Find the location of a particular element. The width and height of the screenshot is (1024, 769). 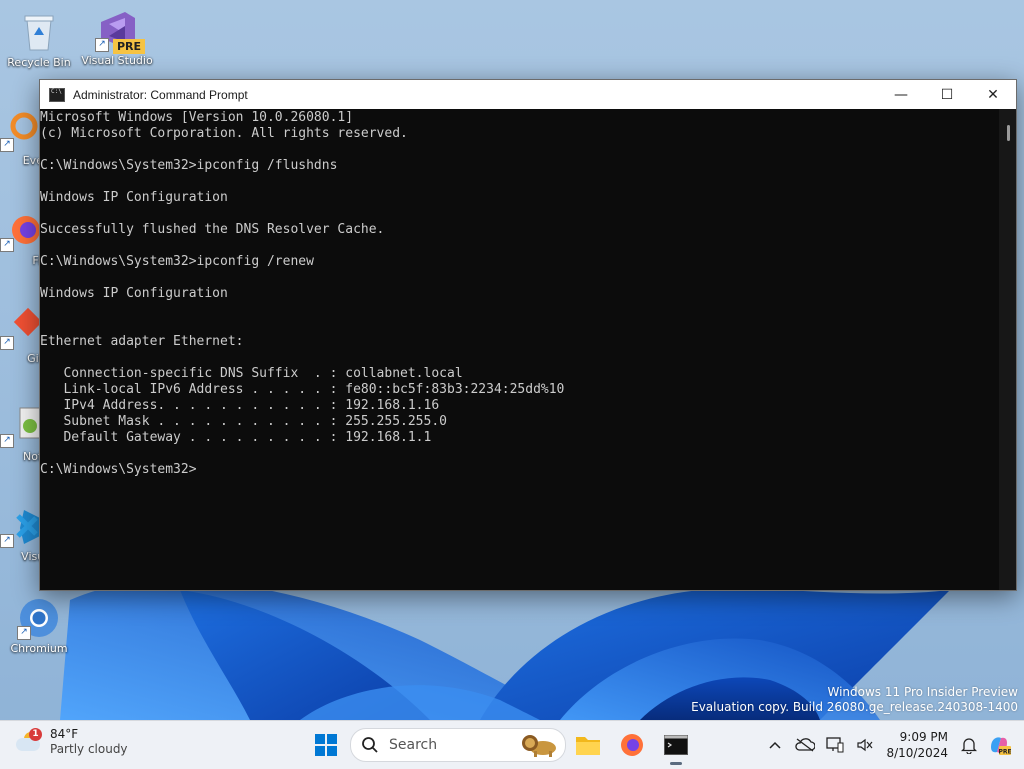

weather-alert-badge: 1 is located at coordinates (35, 734).